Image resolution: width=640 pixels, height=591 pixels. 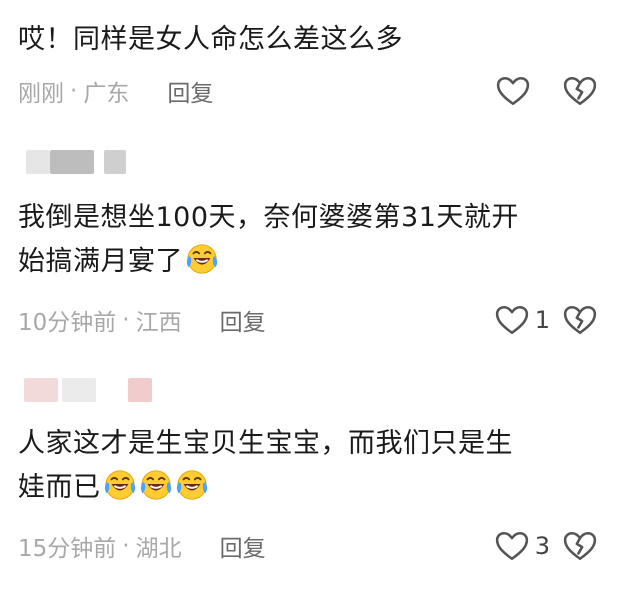 I want to click on comment-meta: 15分钟前 · 湖北 回复, so click(x=142, y=546).